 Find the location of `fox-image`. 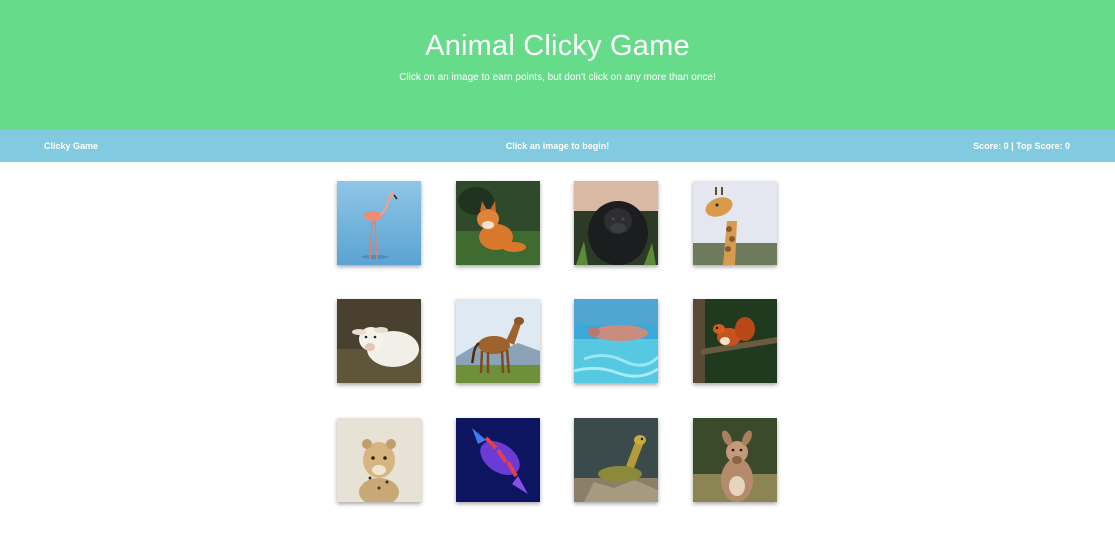

fox-image is located at coordinates (498, 223).